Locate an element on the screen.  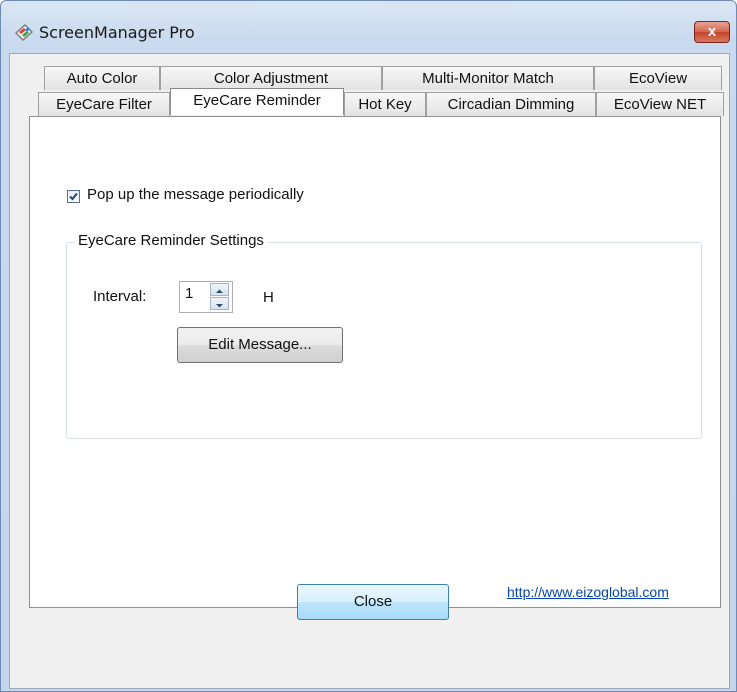
checkmark-icon is located at coordinates (73, 196).